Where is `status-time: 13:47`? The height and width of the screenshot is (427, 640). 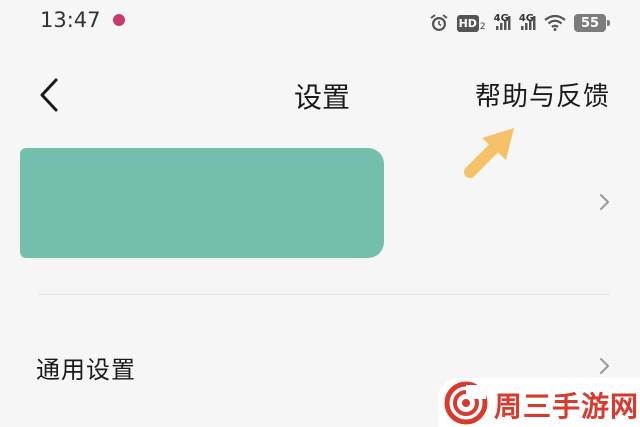 status-time: 13:47 is located at coordinates (70, 20).